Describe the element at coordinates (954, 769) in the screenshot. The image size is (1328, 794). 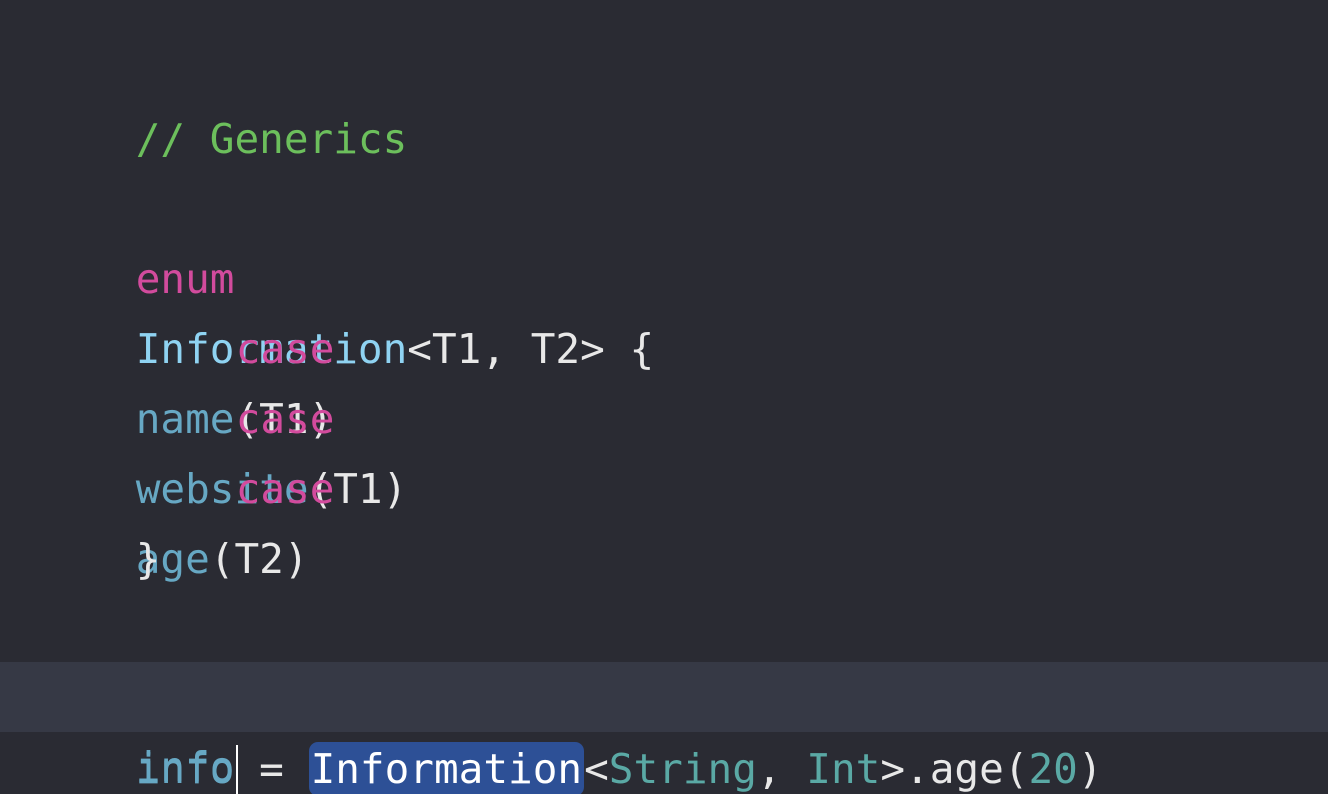
I see `case-call: >.age(` at that location.